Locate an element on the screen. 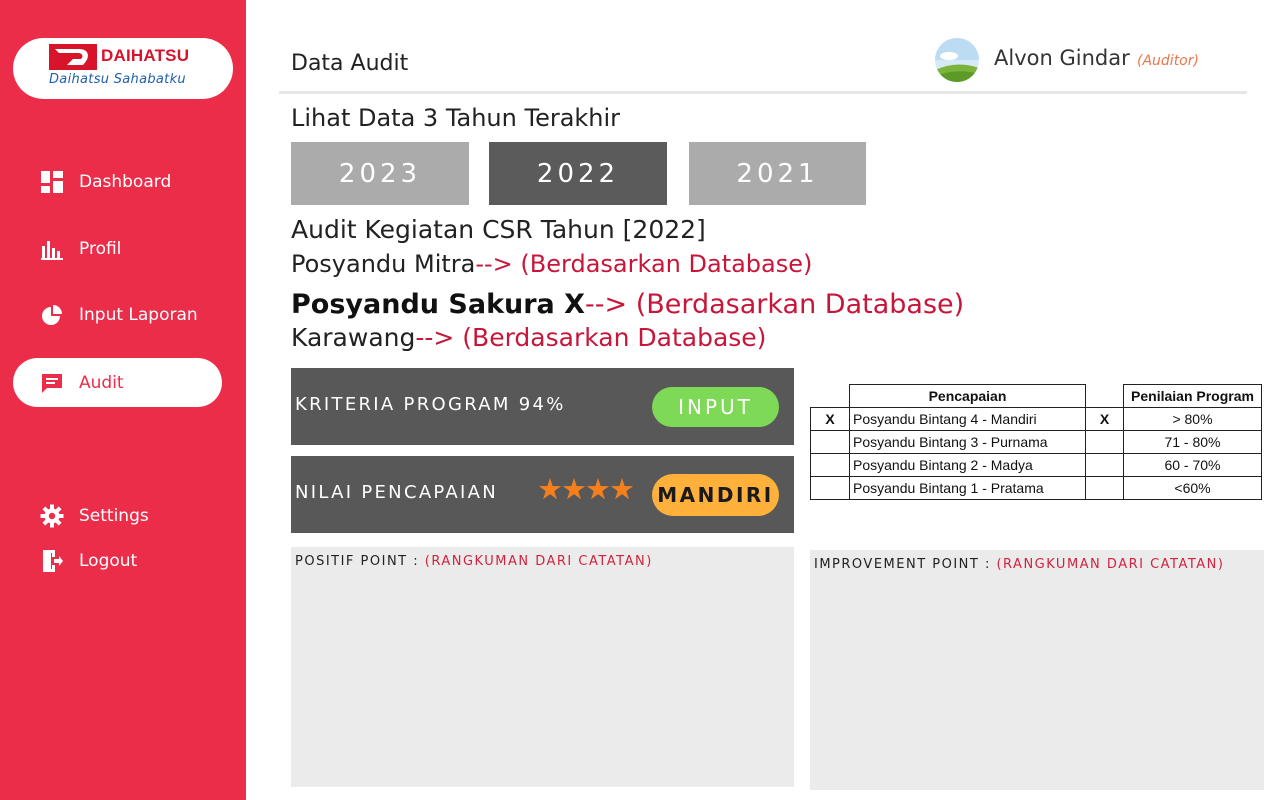  sidebar-item-label: Settings is located at coordinates (114, 516).